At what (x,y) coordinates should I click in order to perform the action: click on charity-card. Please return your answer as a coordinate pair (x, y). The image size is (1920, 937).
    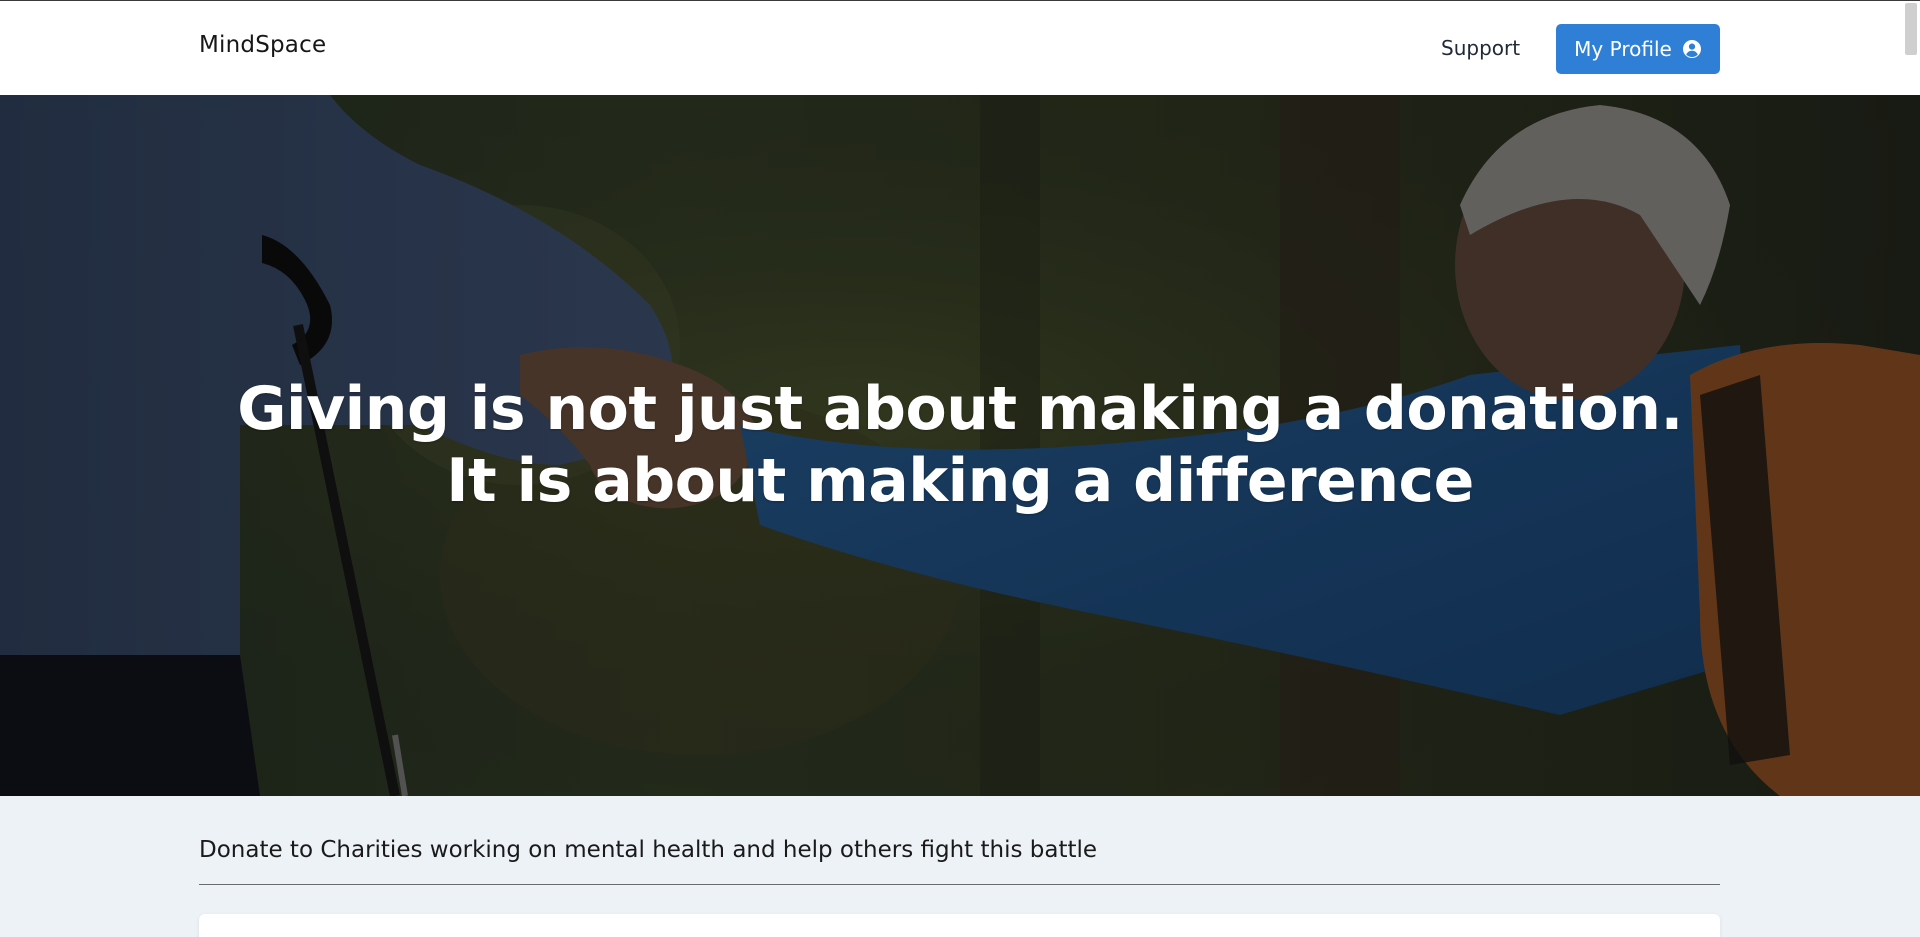
    Looking at the image, I should click on (959, 925).